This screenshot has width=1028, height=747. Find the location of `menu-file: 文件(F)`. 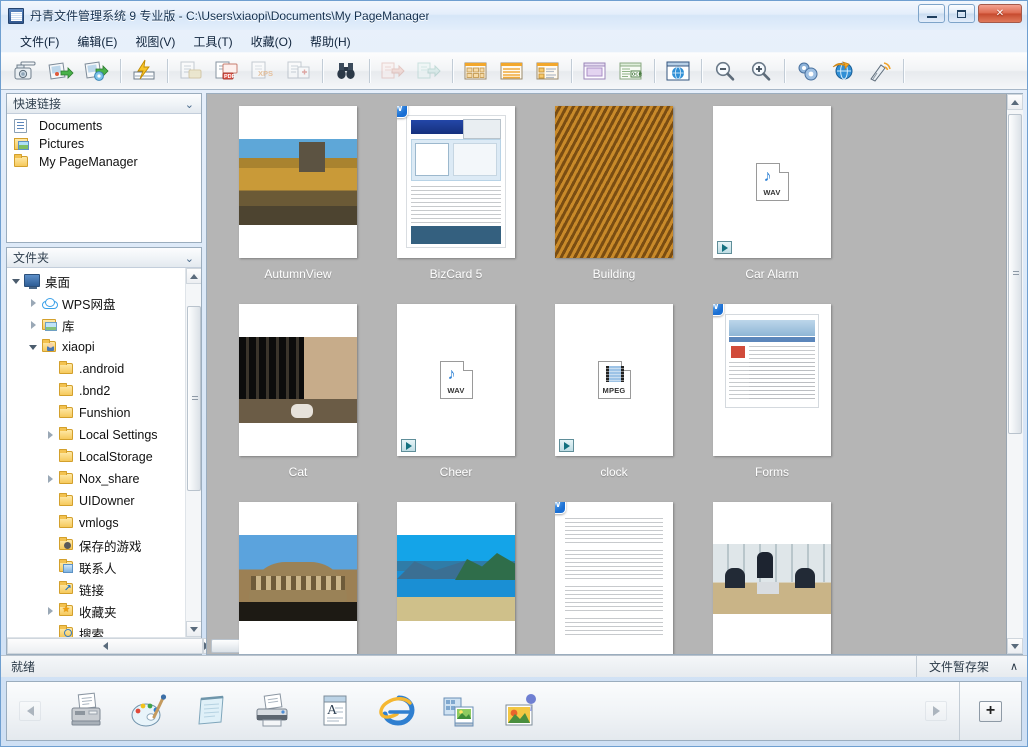

menu-file: 文件(F) is located at coordinates (39, 41).